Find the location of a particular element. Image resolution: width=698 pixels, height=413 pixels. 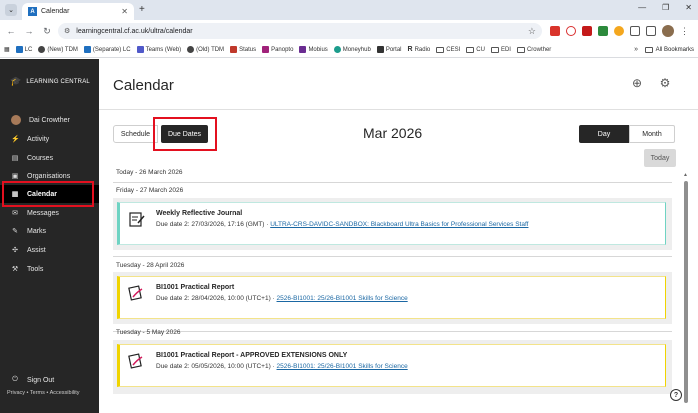

scrollbar-thumb is located at coordinates (686, 292).